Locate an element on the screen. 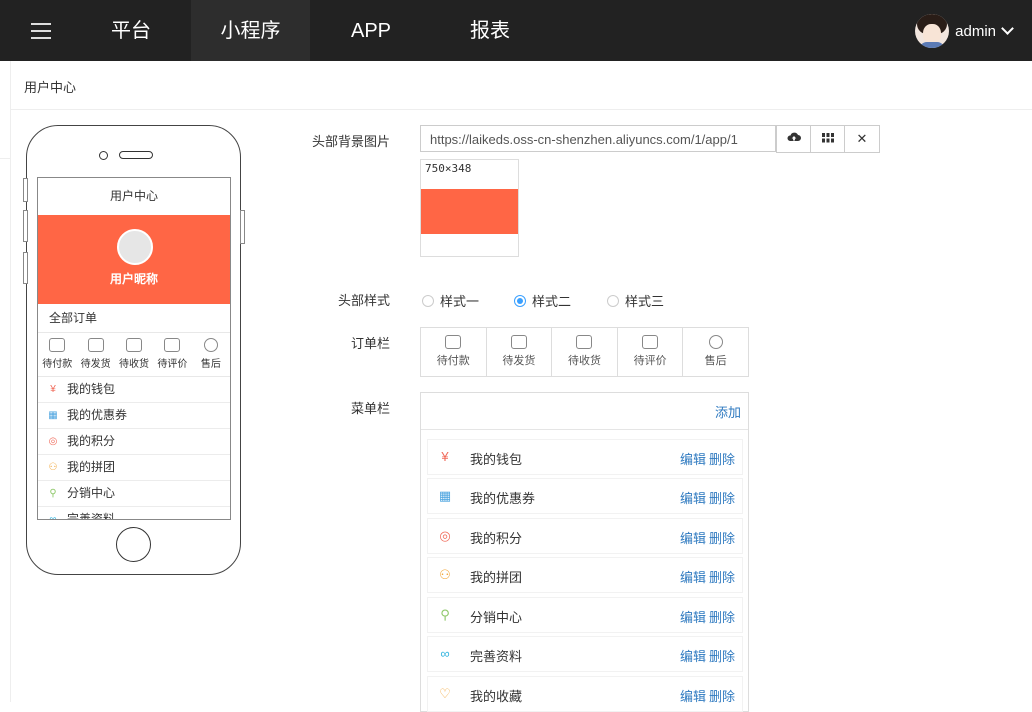 Image resolution: width=1032 pixels, height=712 pixels. screen-order-item: 待评价 is located at coordinates (172, 354).